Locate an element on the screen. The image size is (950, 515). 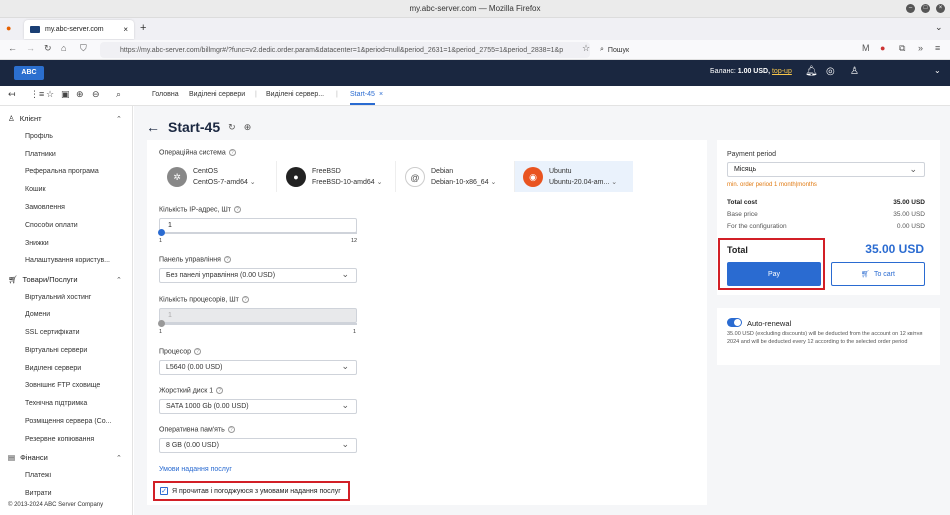
sidebar-item-domains: Домени is located at coordinates (77, 314).